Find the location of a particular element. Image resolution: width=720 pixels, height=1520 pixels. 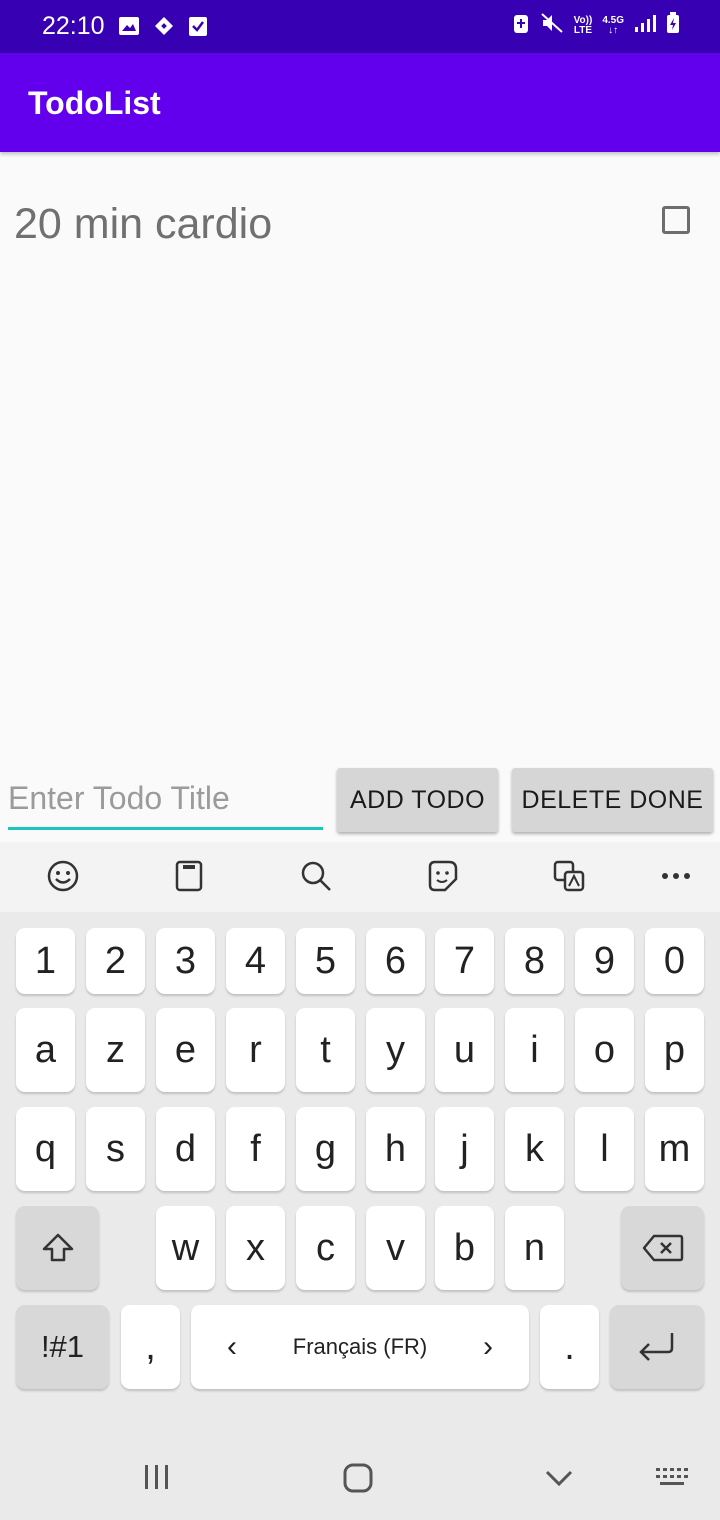

keyboard-switch-icon is located at coordinates (673, 1479).